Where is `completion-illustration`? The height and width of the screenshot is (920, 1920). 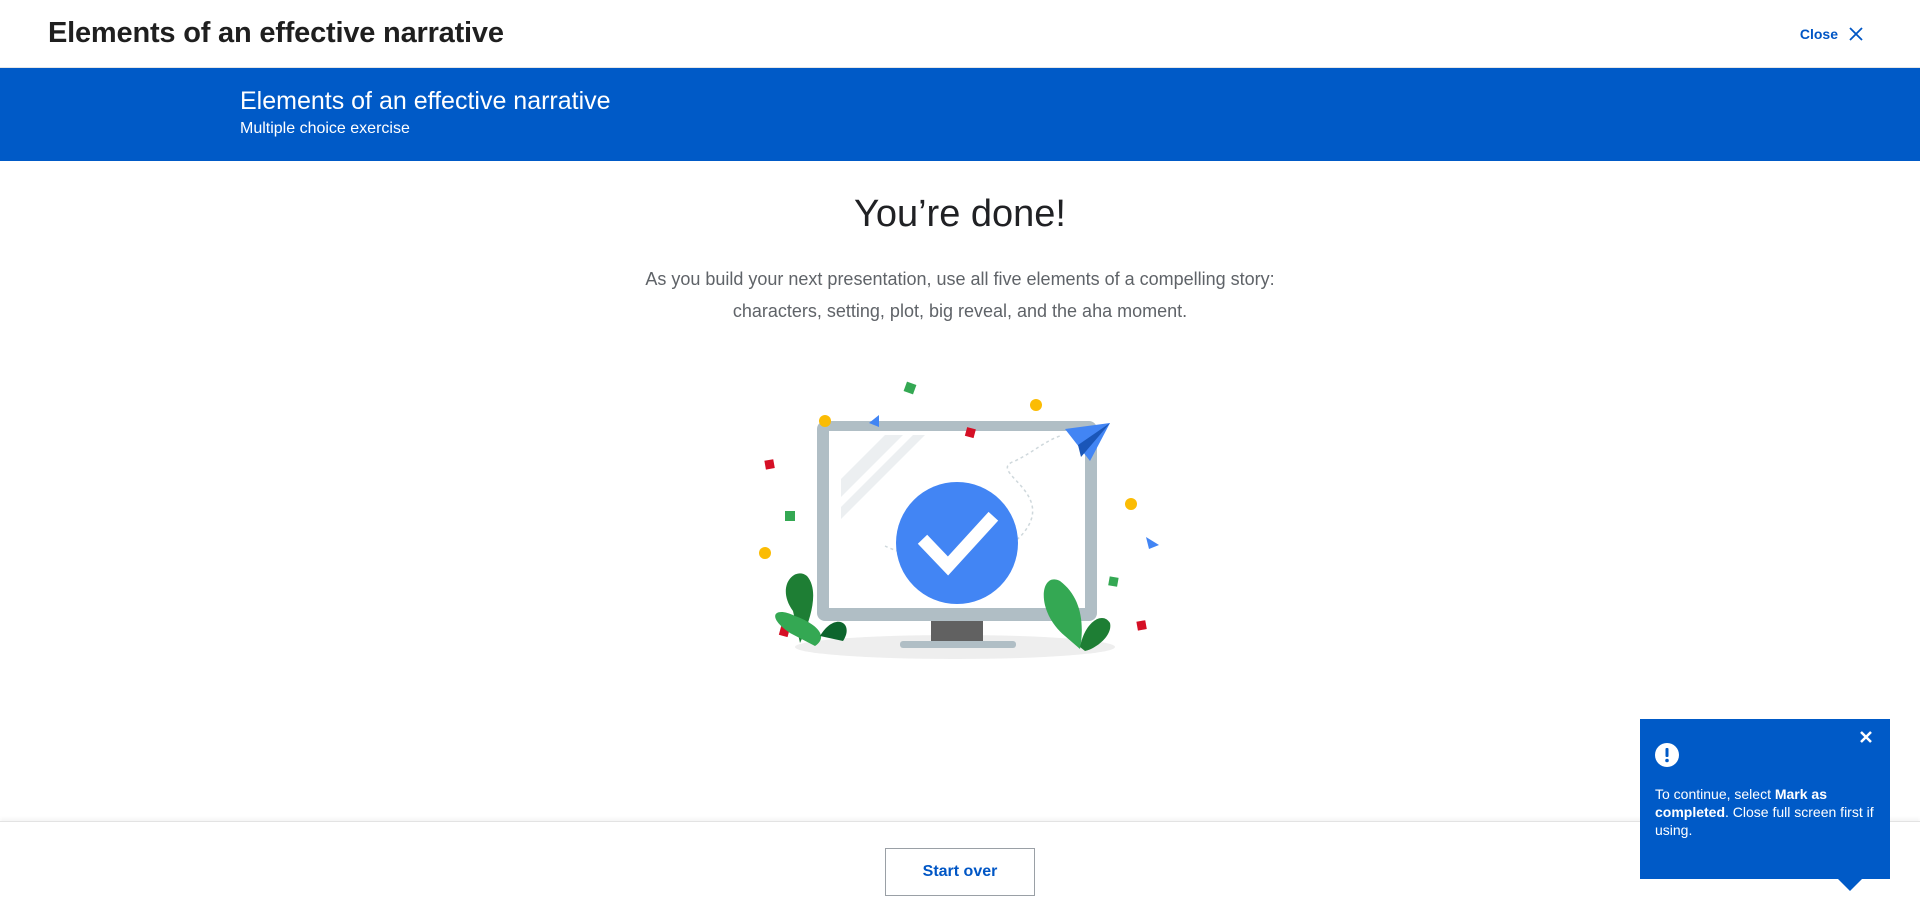 completion-illustration is located at coordinates (959, 520).